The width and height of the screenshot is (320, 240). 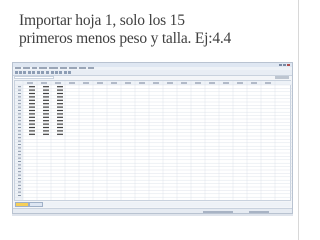 What do you see at coordinates (284, 65) in the screenshot?
I see `maximize-icon` at bounding box center [284, 65].